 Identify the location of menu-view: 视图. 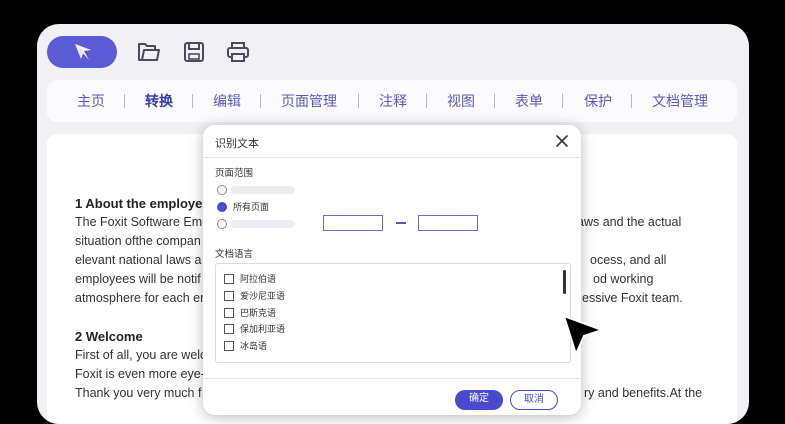
(461, 101).